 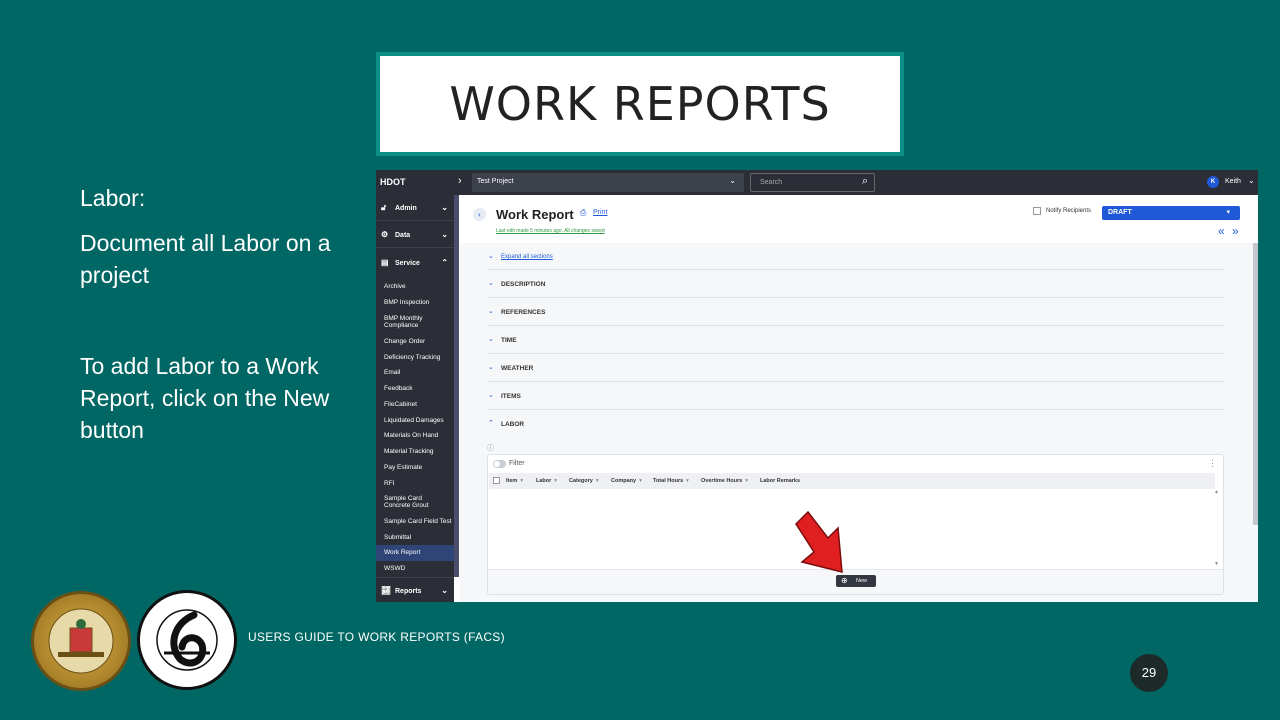 What do you see at coordinates (608, 182) in the screenshot?
I see `project-select: Test Project ⌄` at bounding box center [608, 182].